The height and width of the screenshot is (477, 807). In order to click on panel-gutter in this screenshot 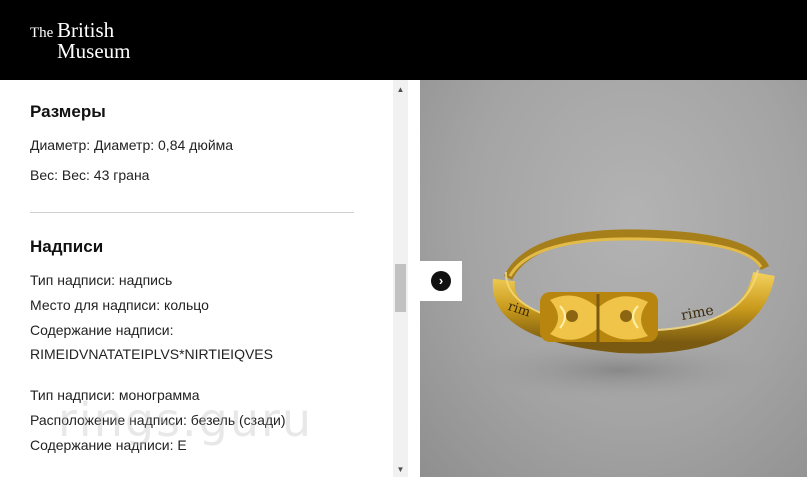, I will do `click(414, 278)`.